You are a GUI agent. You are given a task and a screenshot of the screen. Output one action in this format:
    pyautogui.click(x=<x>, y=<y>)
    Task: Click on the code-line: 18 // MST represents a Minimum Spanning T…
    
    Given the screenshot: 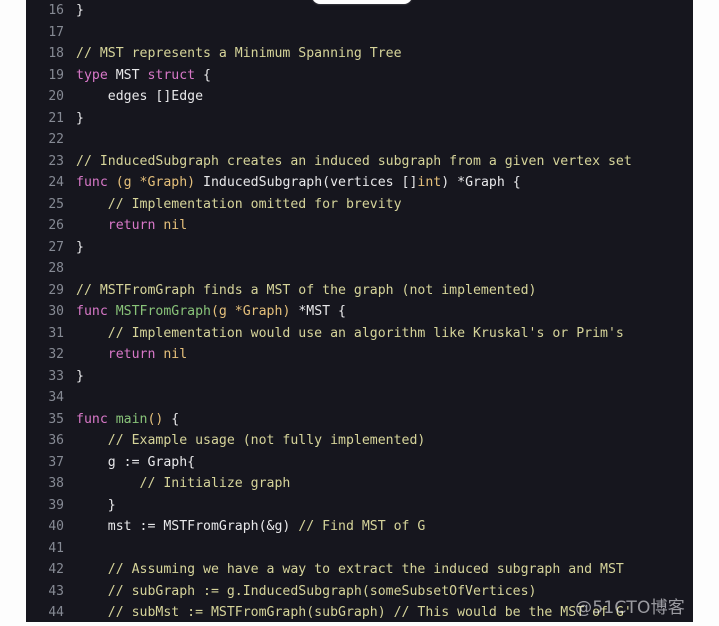 What is the action you would take?
    pyautogui.click(x=359, y=54)
    